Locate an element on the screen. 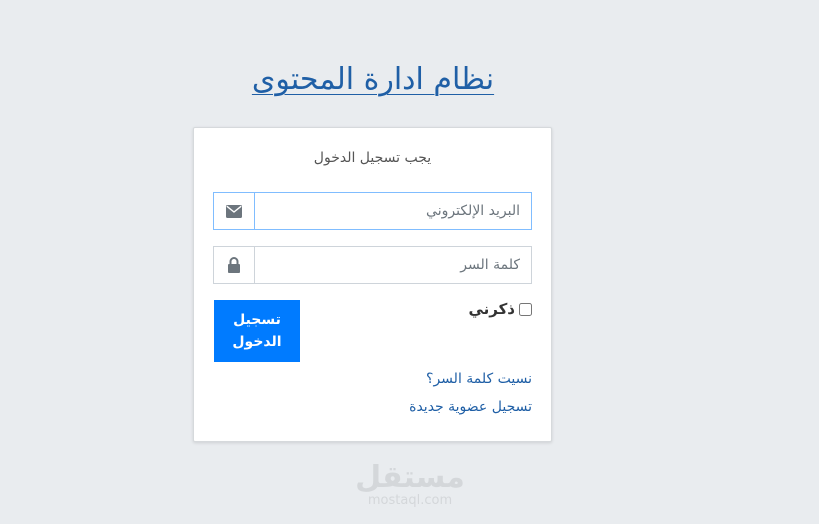 The width and height of the screenshot is (819, 524). watermark-arabic: مستقل is located at coordinates (410, 477).